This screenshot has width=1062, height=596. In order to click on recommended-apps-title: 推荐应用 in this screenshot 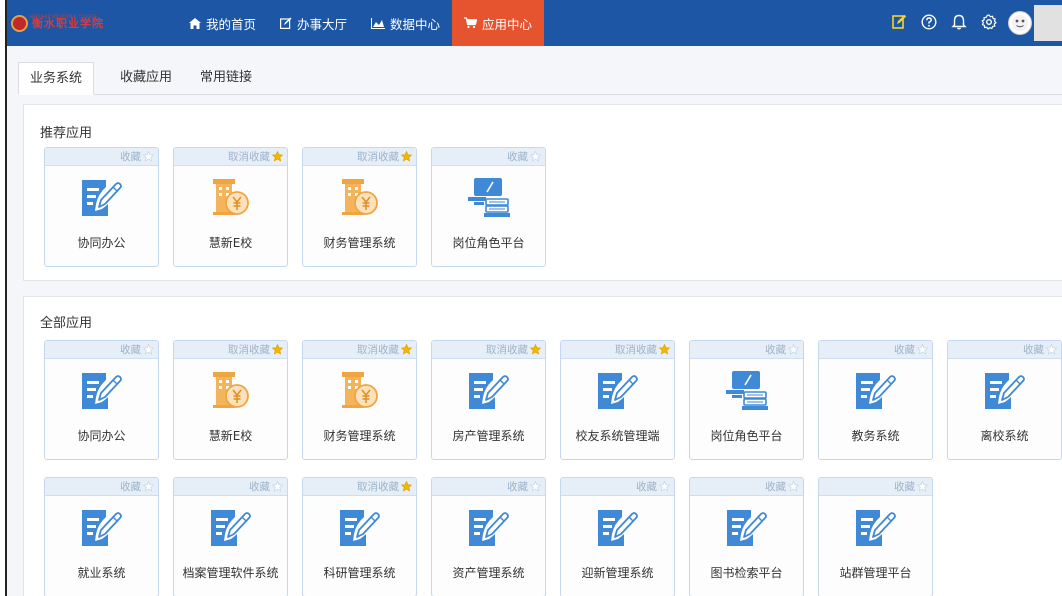, I will do `click(66, 133)`.